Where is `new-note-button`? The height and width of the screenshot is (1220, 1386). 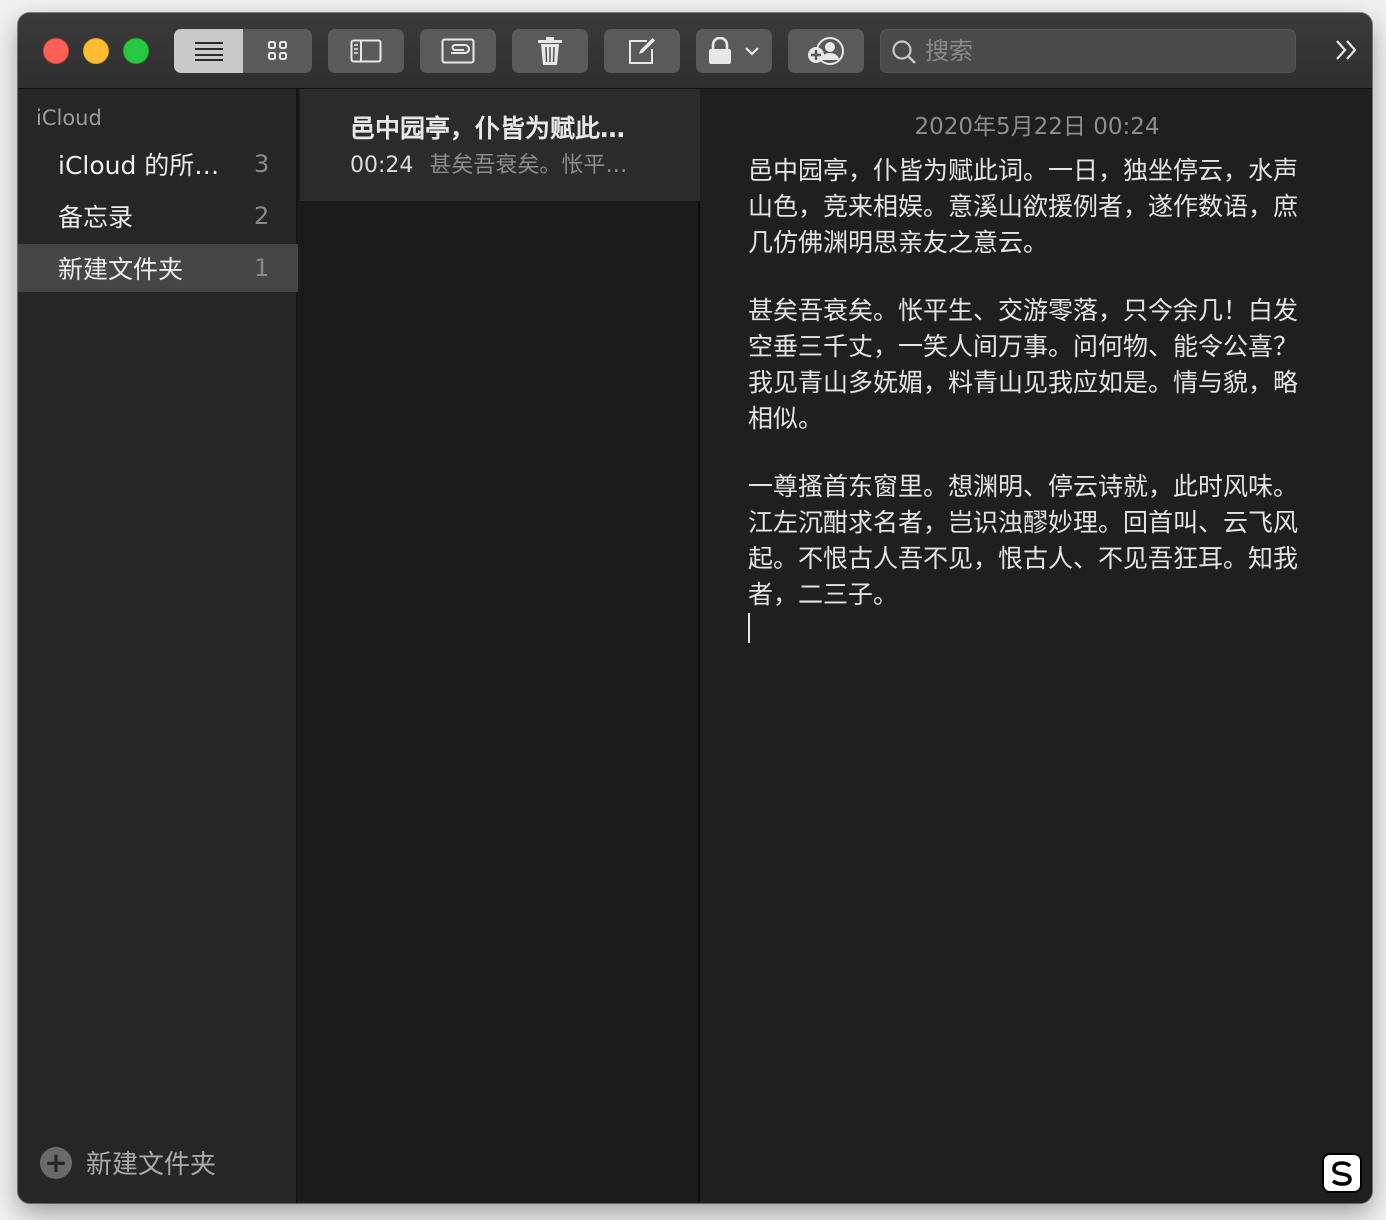 new-note-button is located at coordinates (642, 51).